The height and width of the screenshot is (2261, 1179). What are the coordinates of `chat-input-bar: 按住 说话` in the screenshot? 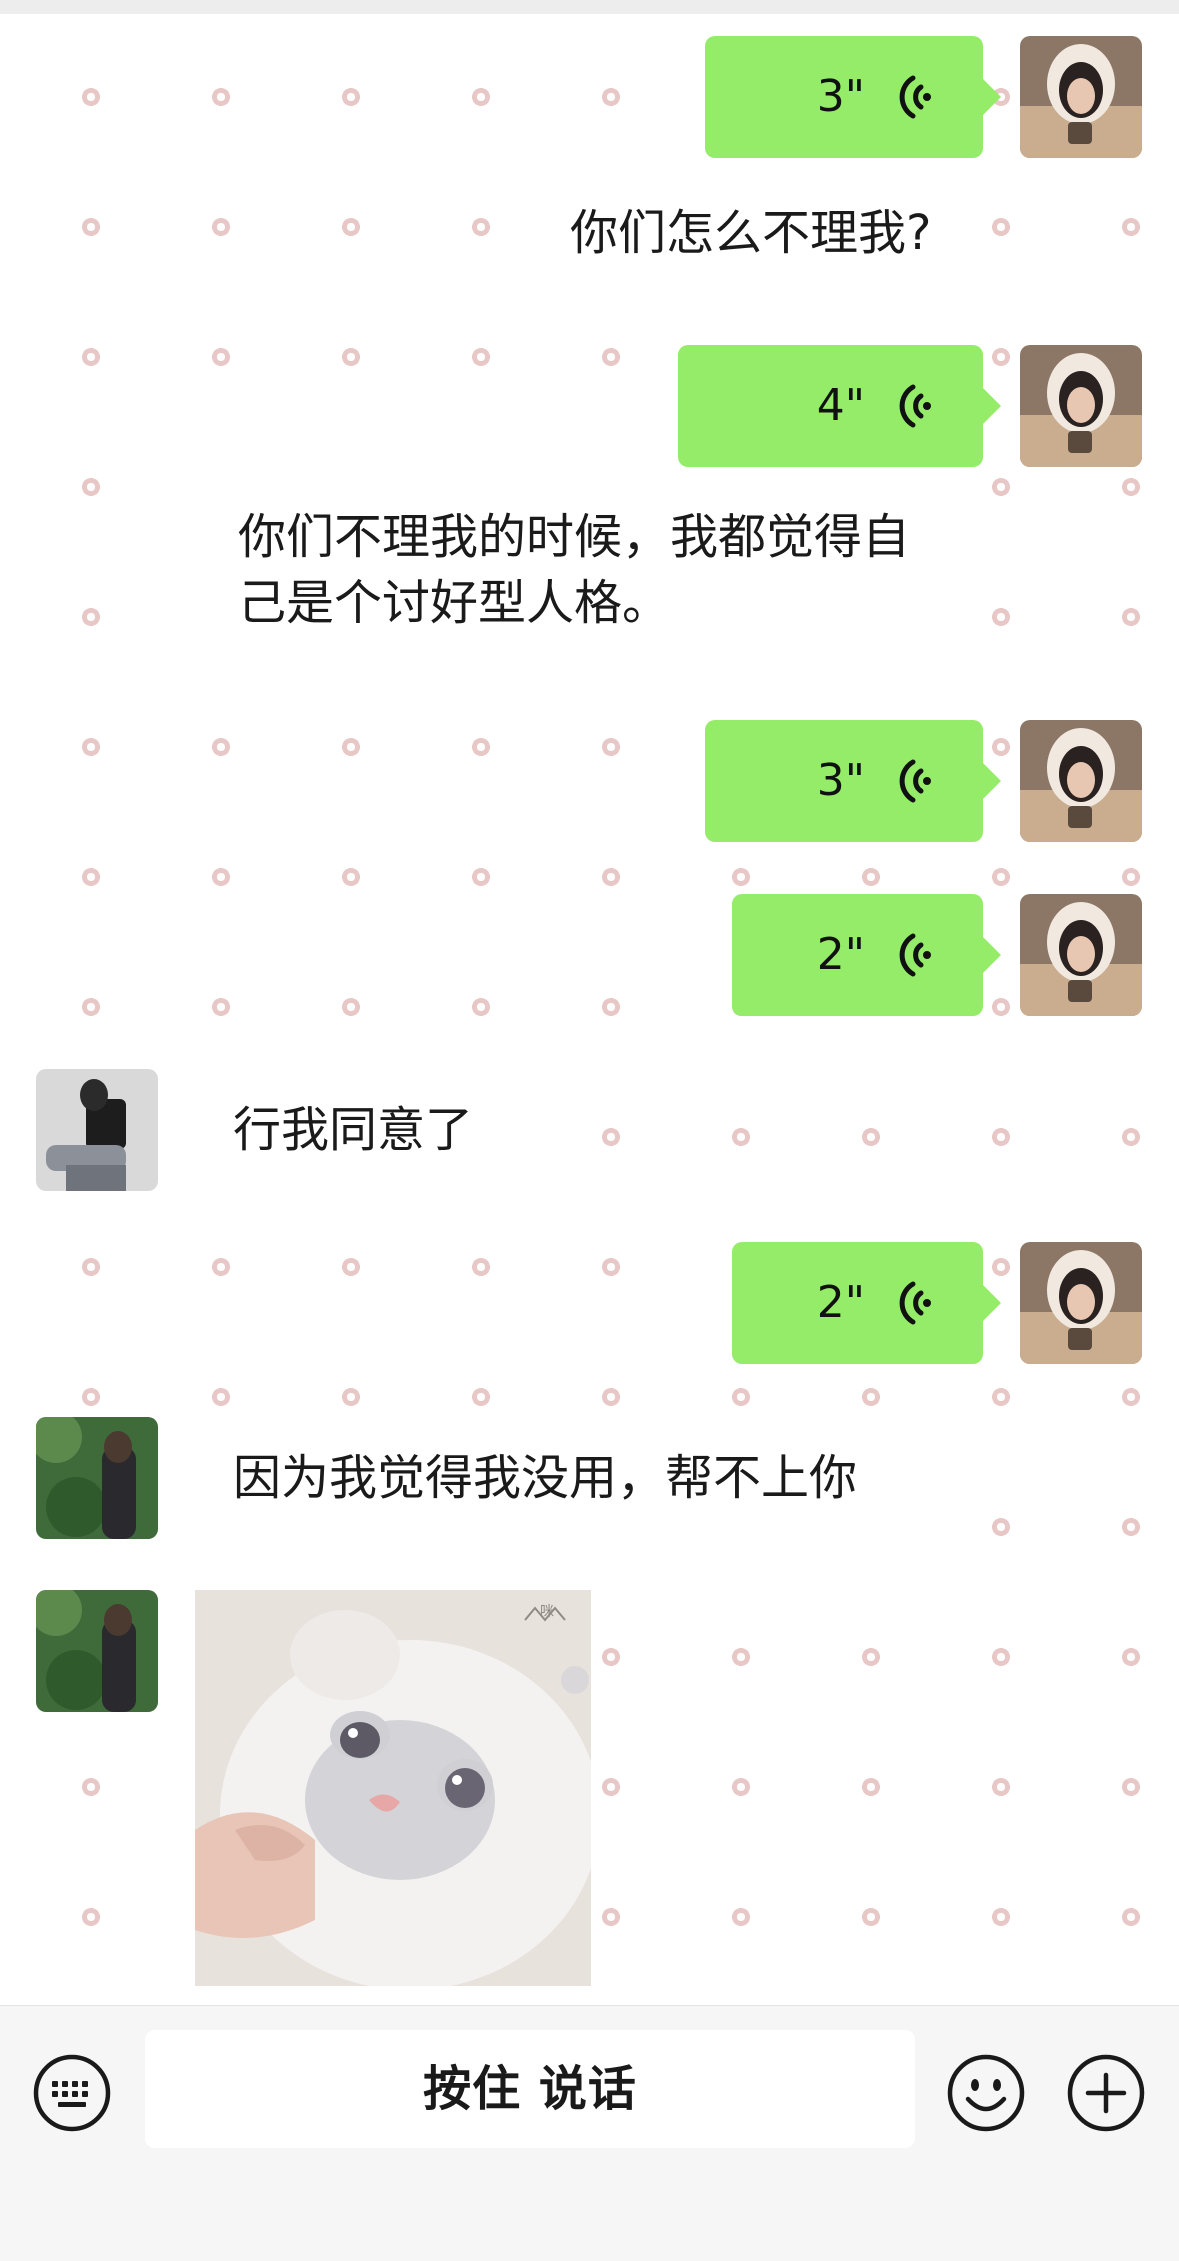 It's located at (589, 2133).